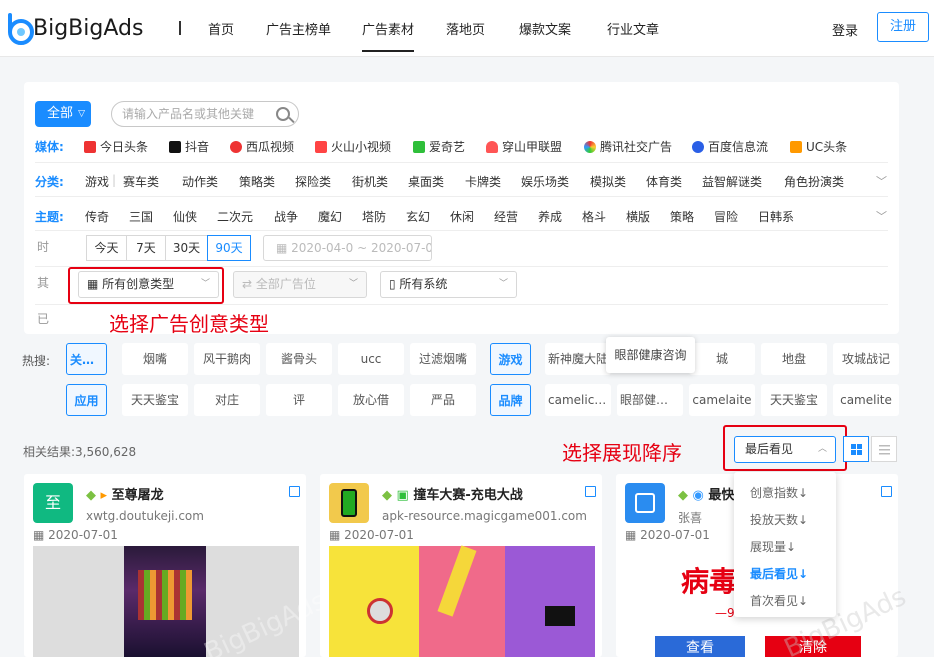  Describe the element at coordinates (286, 216) in the screenshot. I see `theme-item: 战争` at that location.